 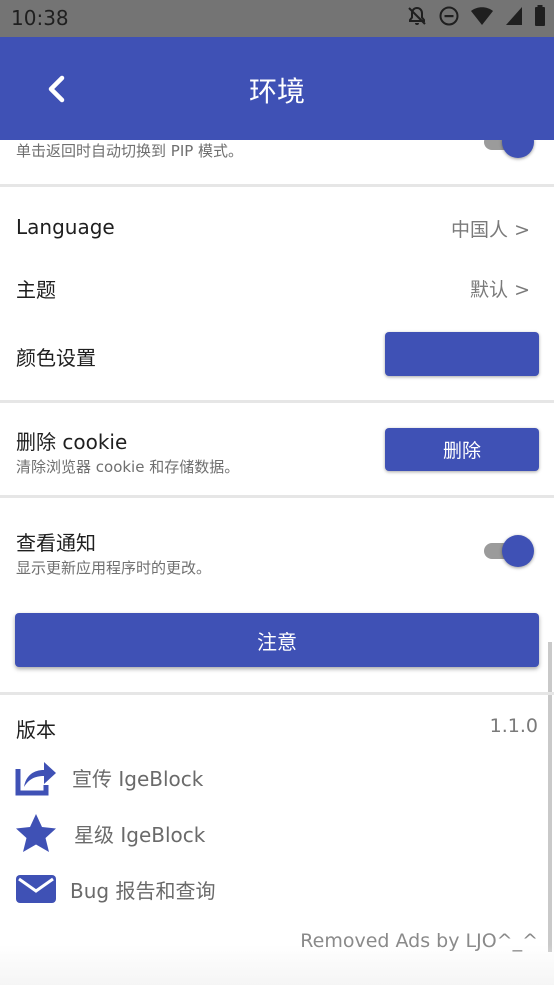 I want to click on rate-label: 星级 IgeBlock, so click(x=140, y=834).